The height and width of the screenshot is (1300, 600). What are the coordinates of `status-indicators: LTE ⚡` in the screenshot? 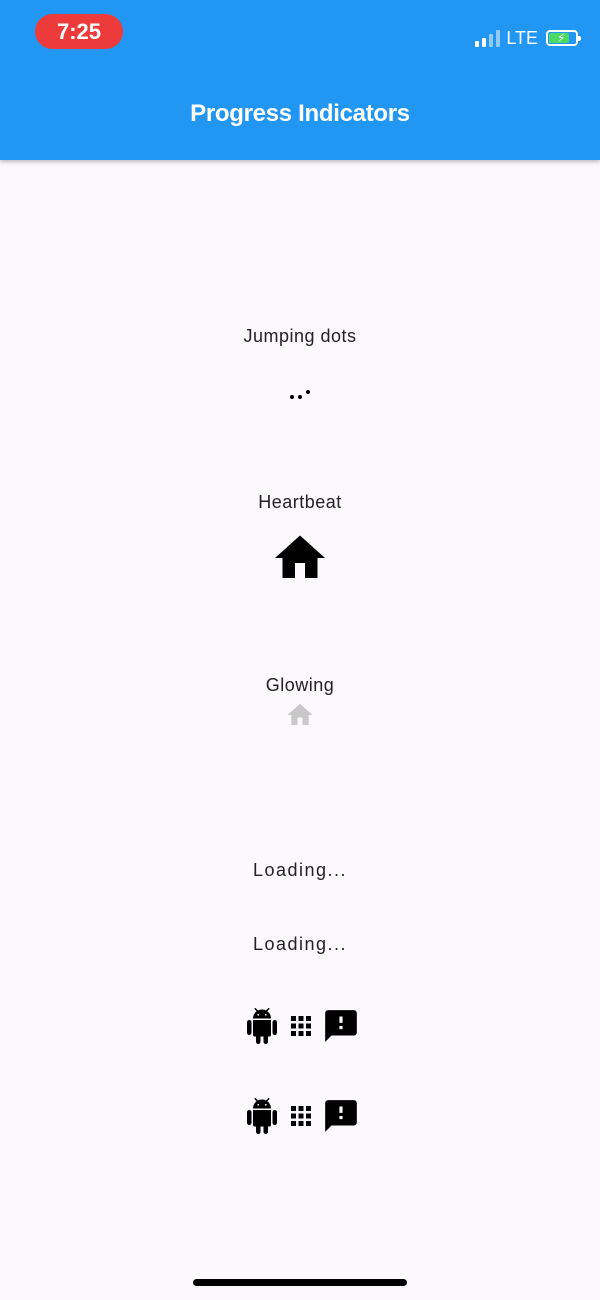 It's located at (528, 38).